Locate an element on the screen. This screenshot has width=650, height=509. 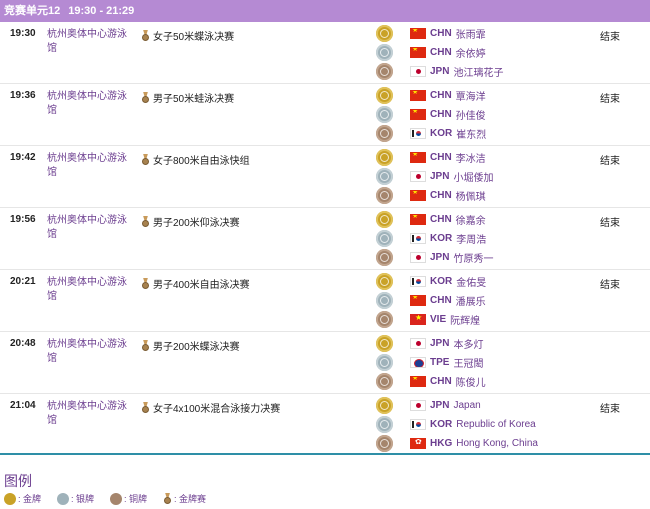
medalist-row: HKG Hong Kong, China is located at coordinates (457, 443).